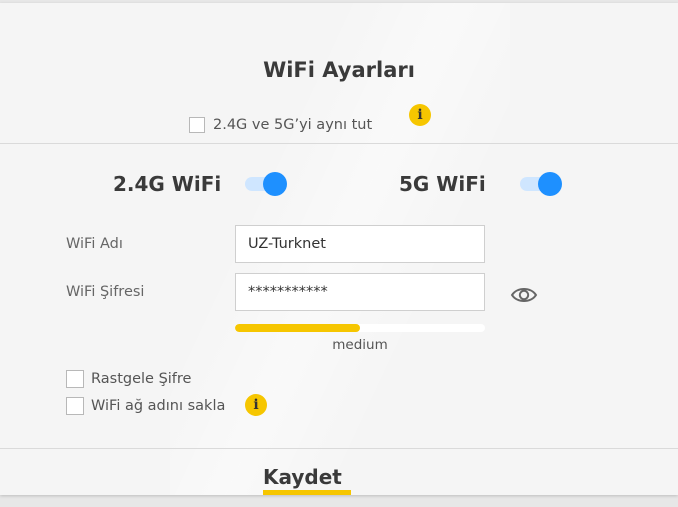 This screenshot has height=507, width=678. Describe the element at coordinates (420, 115) in the screenshot. I see `sync-info-icon: i` at that location.